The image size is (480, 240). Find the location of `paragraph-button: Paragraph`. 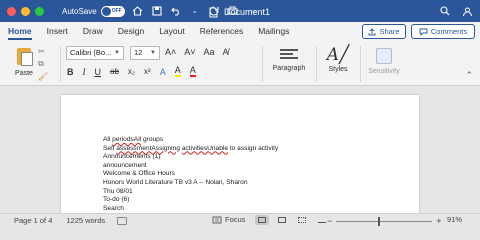

paragraph-button: Paragraph is located at coordinates (289, 64).